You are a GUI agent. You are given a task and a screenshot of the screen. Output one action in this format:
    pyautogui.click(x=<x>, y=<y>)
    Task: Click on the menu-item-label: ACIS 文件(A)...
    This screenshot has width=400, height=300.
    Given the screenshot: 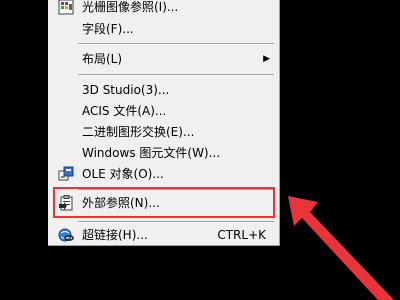 What is the action you would take?
    pyautogui.click(x=124, y=111)
    